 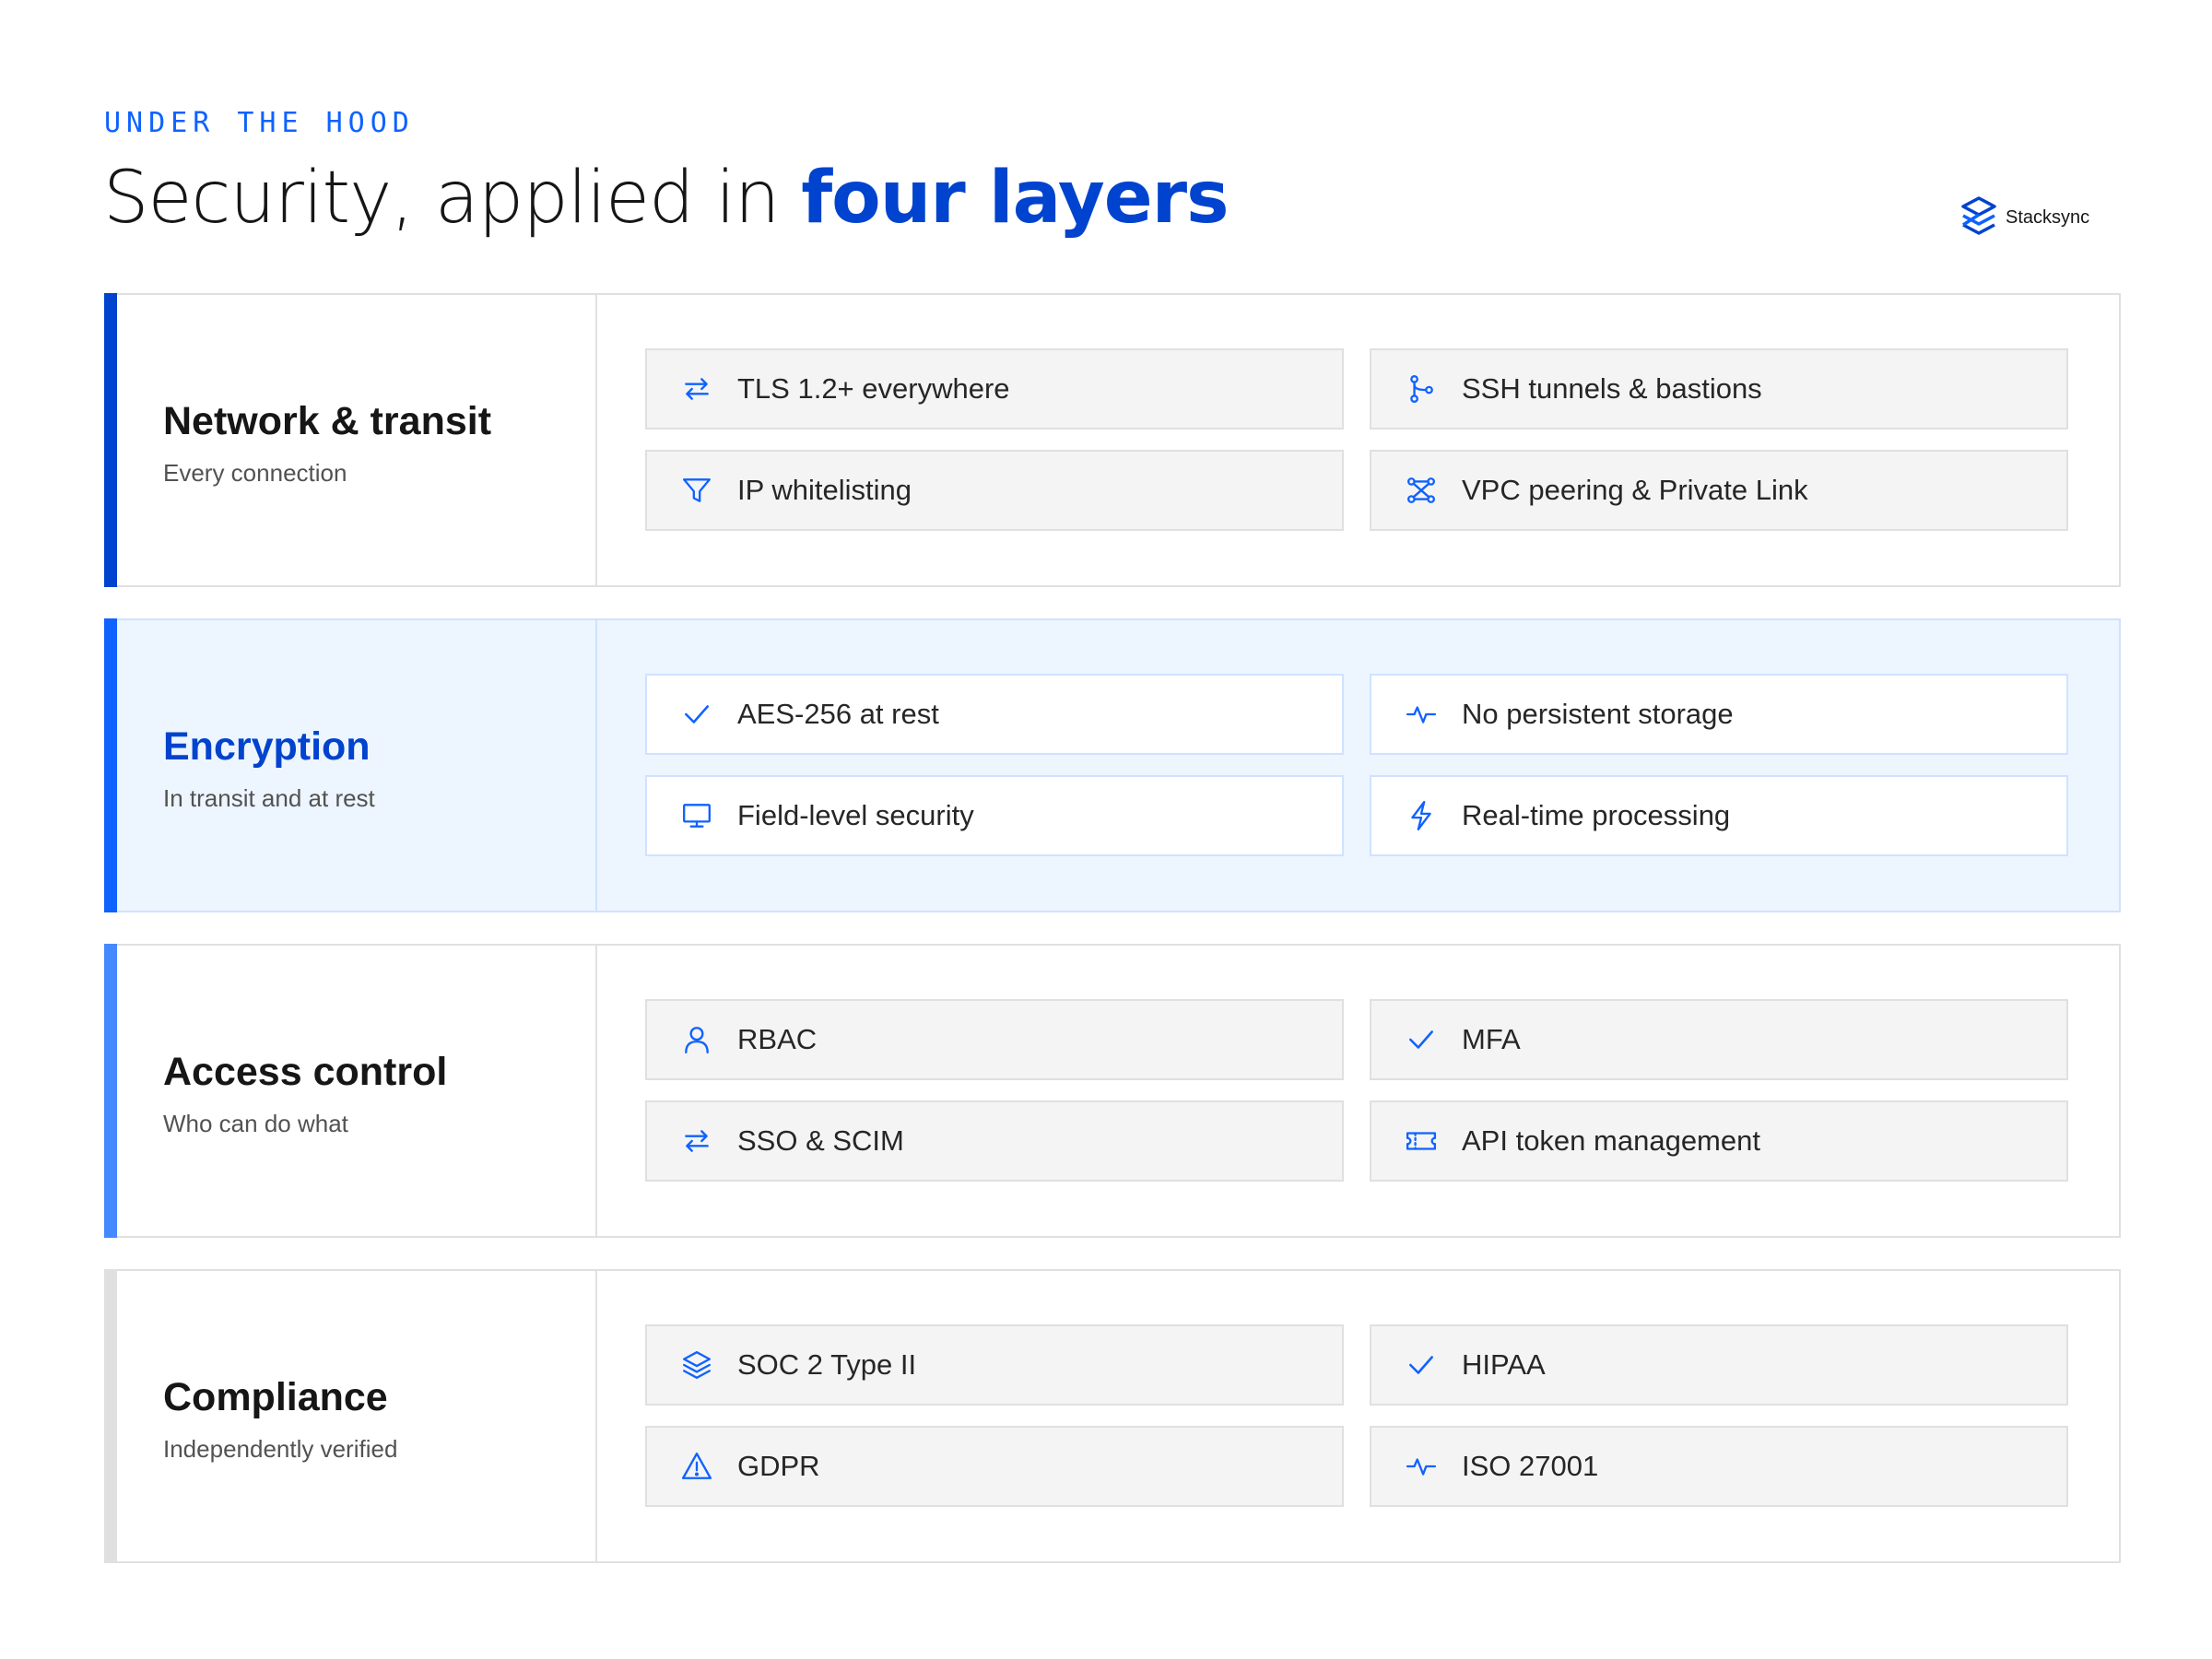 I want to click on feature-item: TLS 1.2+ everywhere, so click(x=994, y=388).